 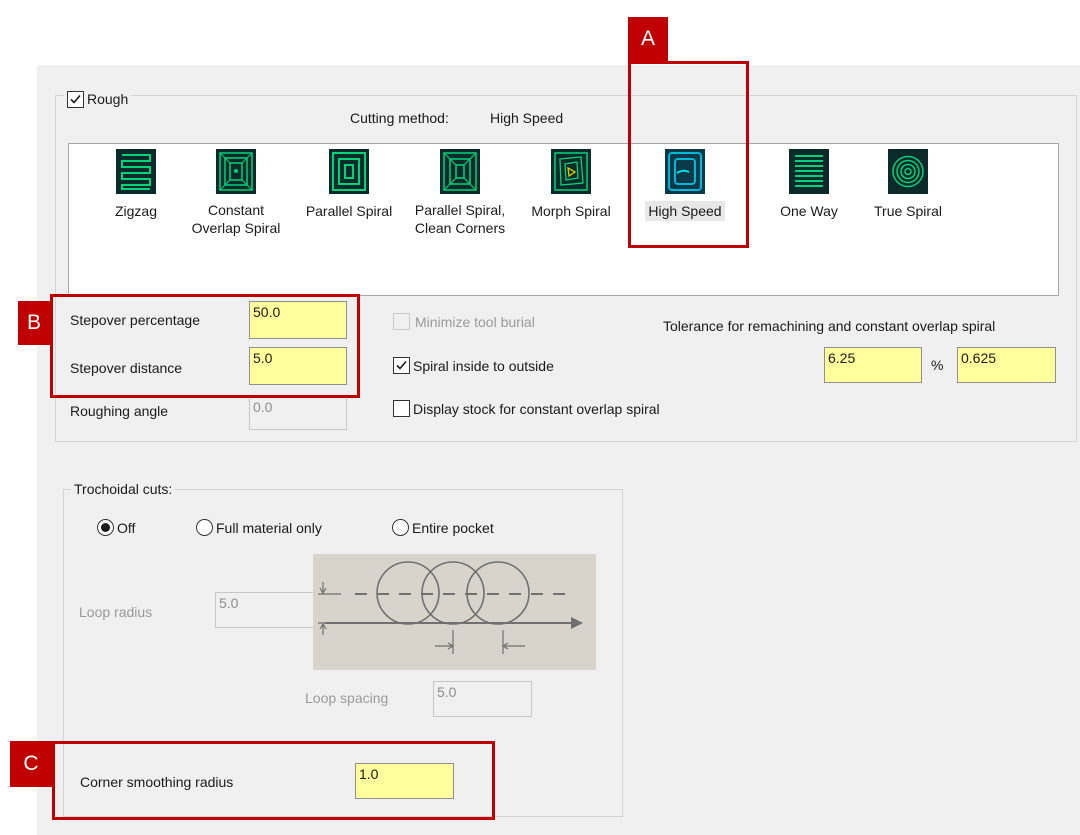 I want to click on callout-c-box, so click(x=273, y=780).